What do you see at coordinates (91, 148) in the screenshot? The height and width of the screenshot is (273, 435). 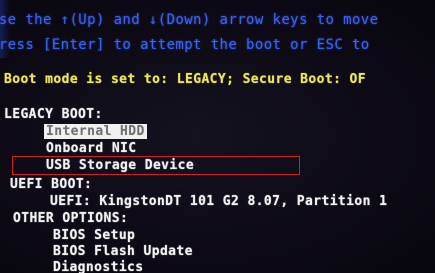 I see `boot-item-onboard-nic: Onboard NIC` at bounding box center [91, 148].